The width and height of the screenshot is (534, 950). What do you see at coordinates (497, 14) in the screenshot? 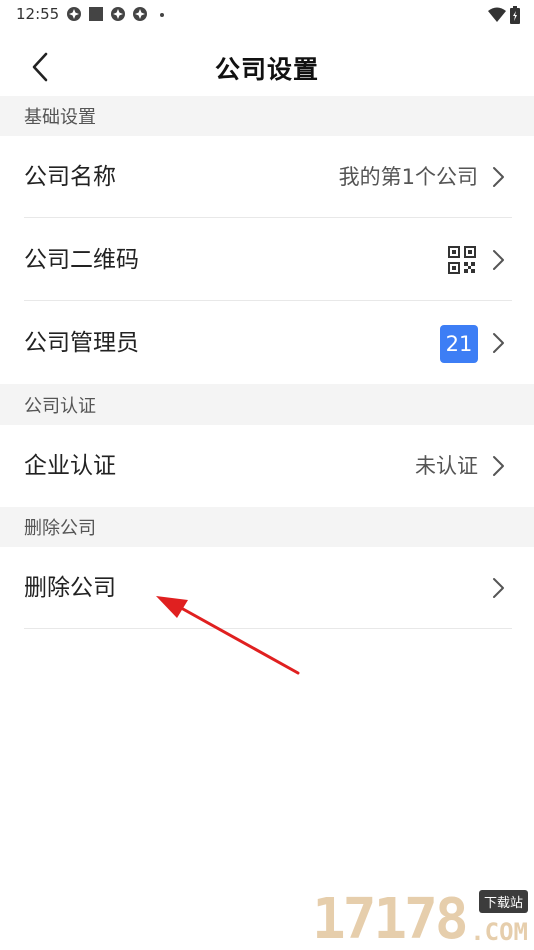
I see `wifi-icon` at bounding box center [497, 14].